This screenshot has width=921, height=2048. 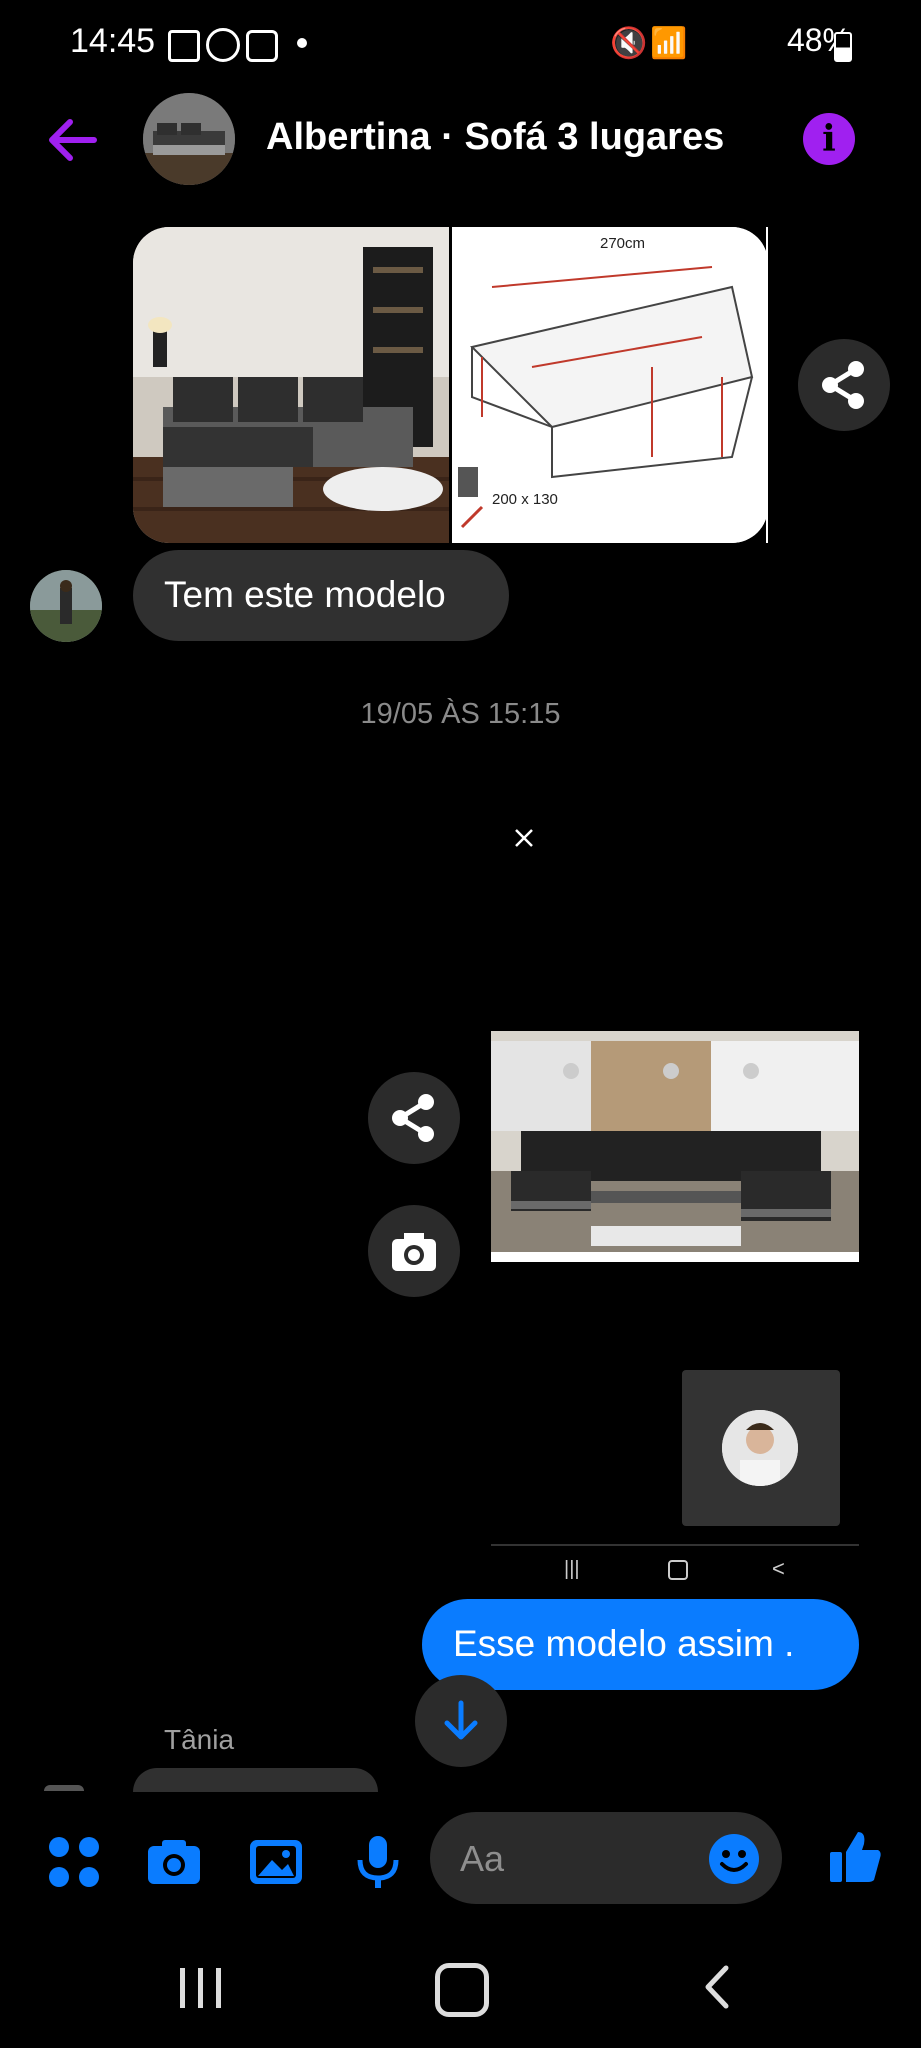 I want to click on camera-button, so click(x=414, y=1251).